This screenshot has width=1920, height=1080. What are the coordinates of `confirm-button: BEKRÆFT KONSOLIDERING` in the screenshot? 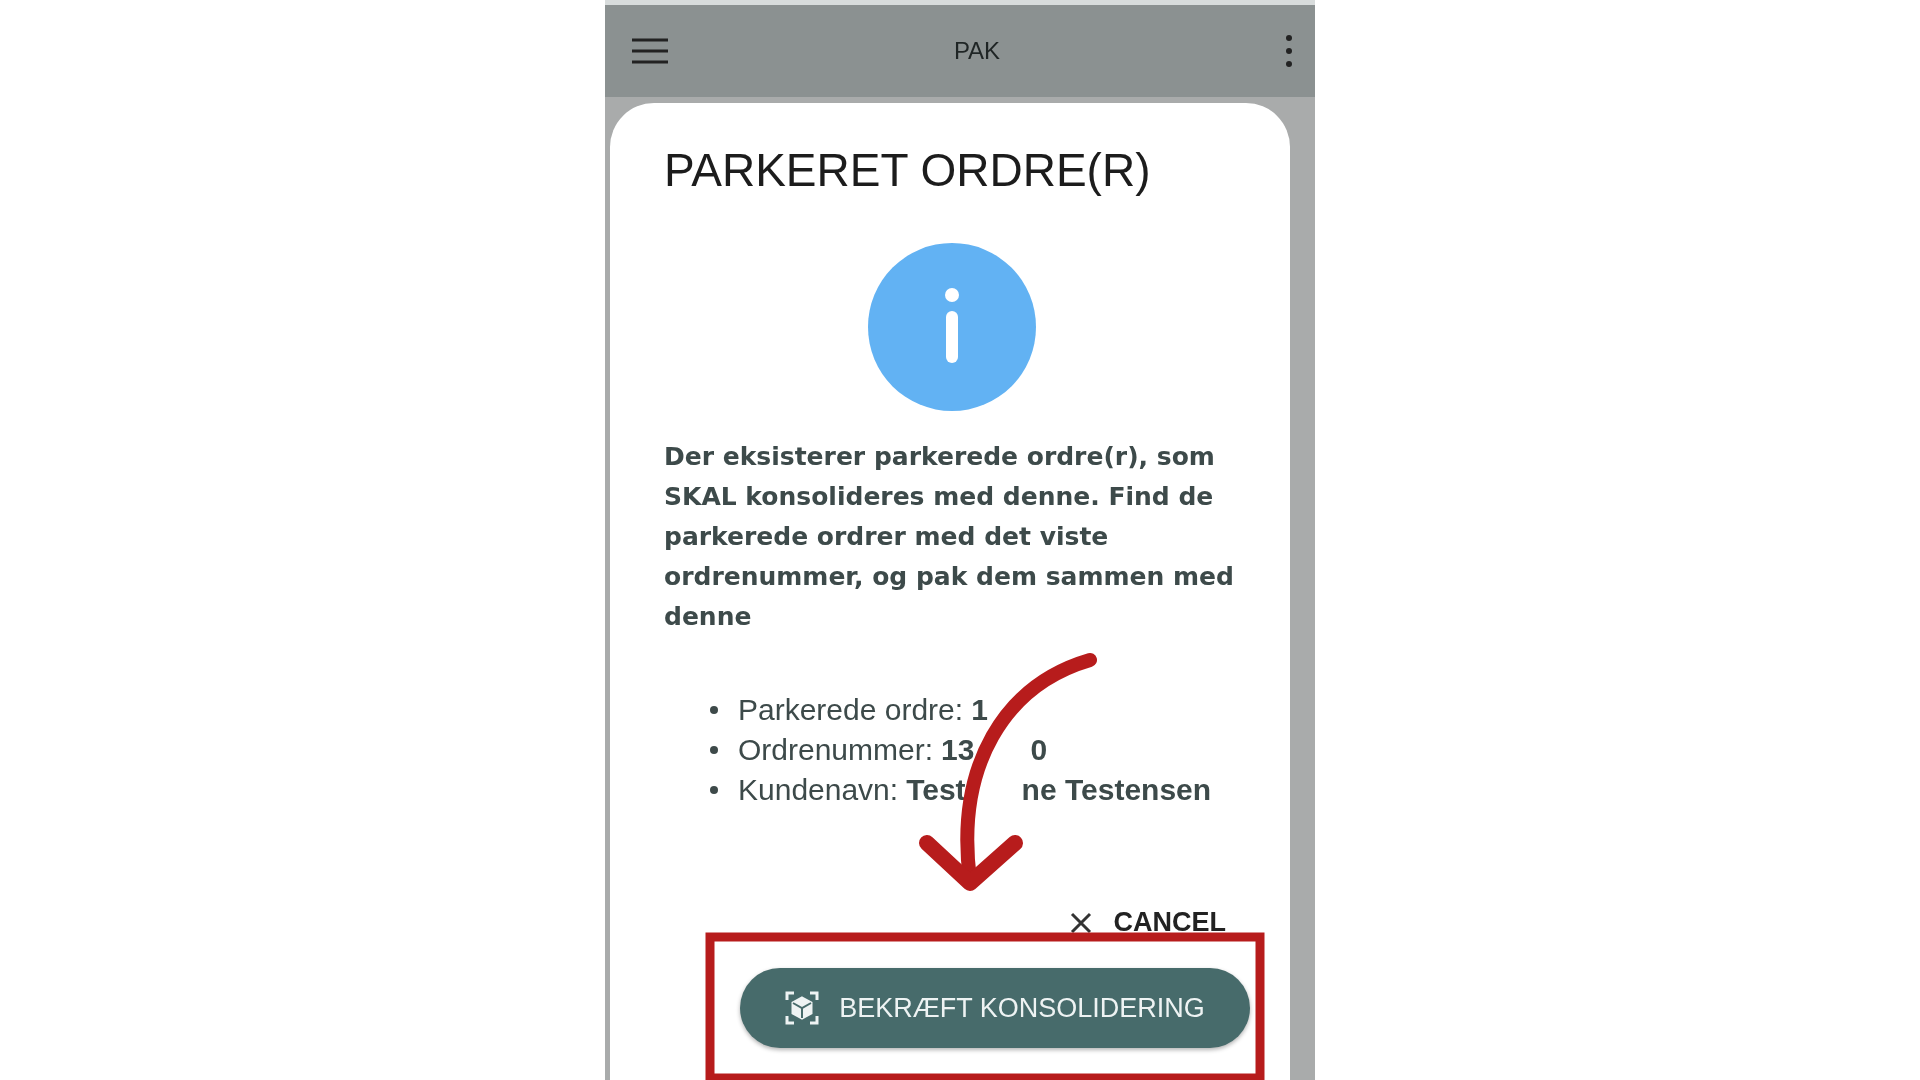 It's located at (995, 1008).